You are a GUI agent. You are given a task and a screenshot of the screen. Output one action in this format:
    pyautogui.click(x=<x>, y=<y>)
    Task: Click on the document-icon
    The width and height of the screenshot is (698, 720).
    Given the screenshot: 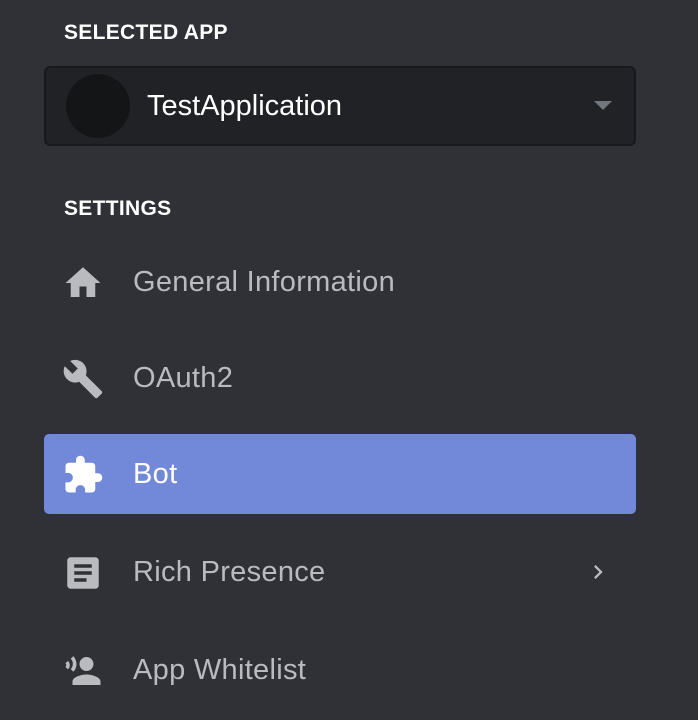 What is the action you would take?
    pyautogui.click(x=83, y=573)
    